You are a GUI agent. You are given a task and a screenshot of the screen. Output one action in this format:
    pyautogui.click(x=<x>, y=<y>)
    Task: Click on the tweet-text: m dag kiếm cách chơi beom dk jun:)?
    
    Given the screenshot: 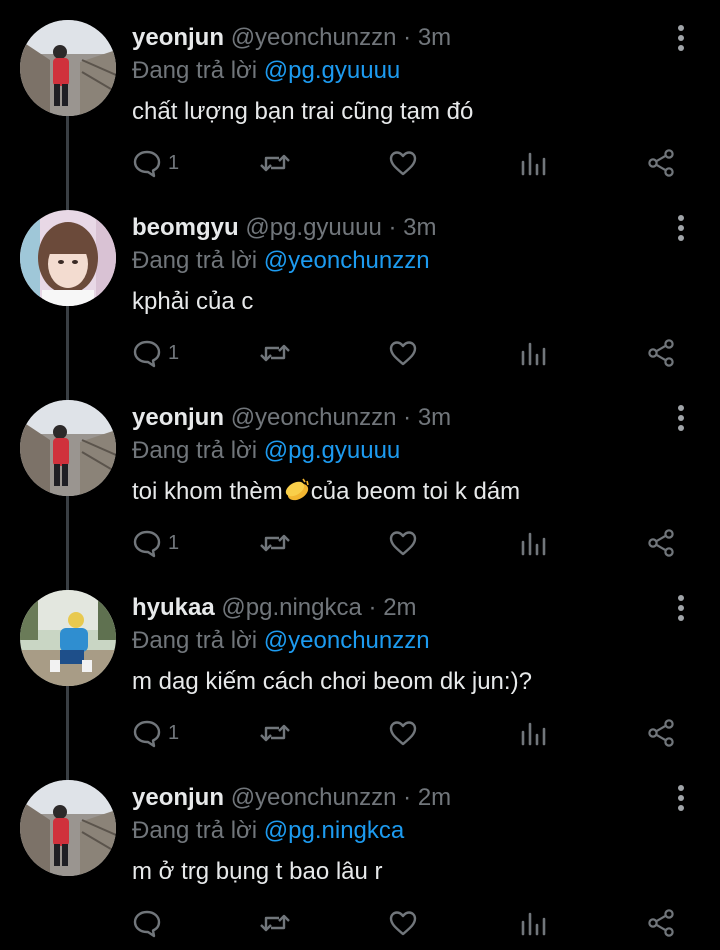 What is the action you would take?
    pyautogui.click(x=332, y=681)
    